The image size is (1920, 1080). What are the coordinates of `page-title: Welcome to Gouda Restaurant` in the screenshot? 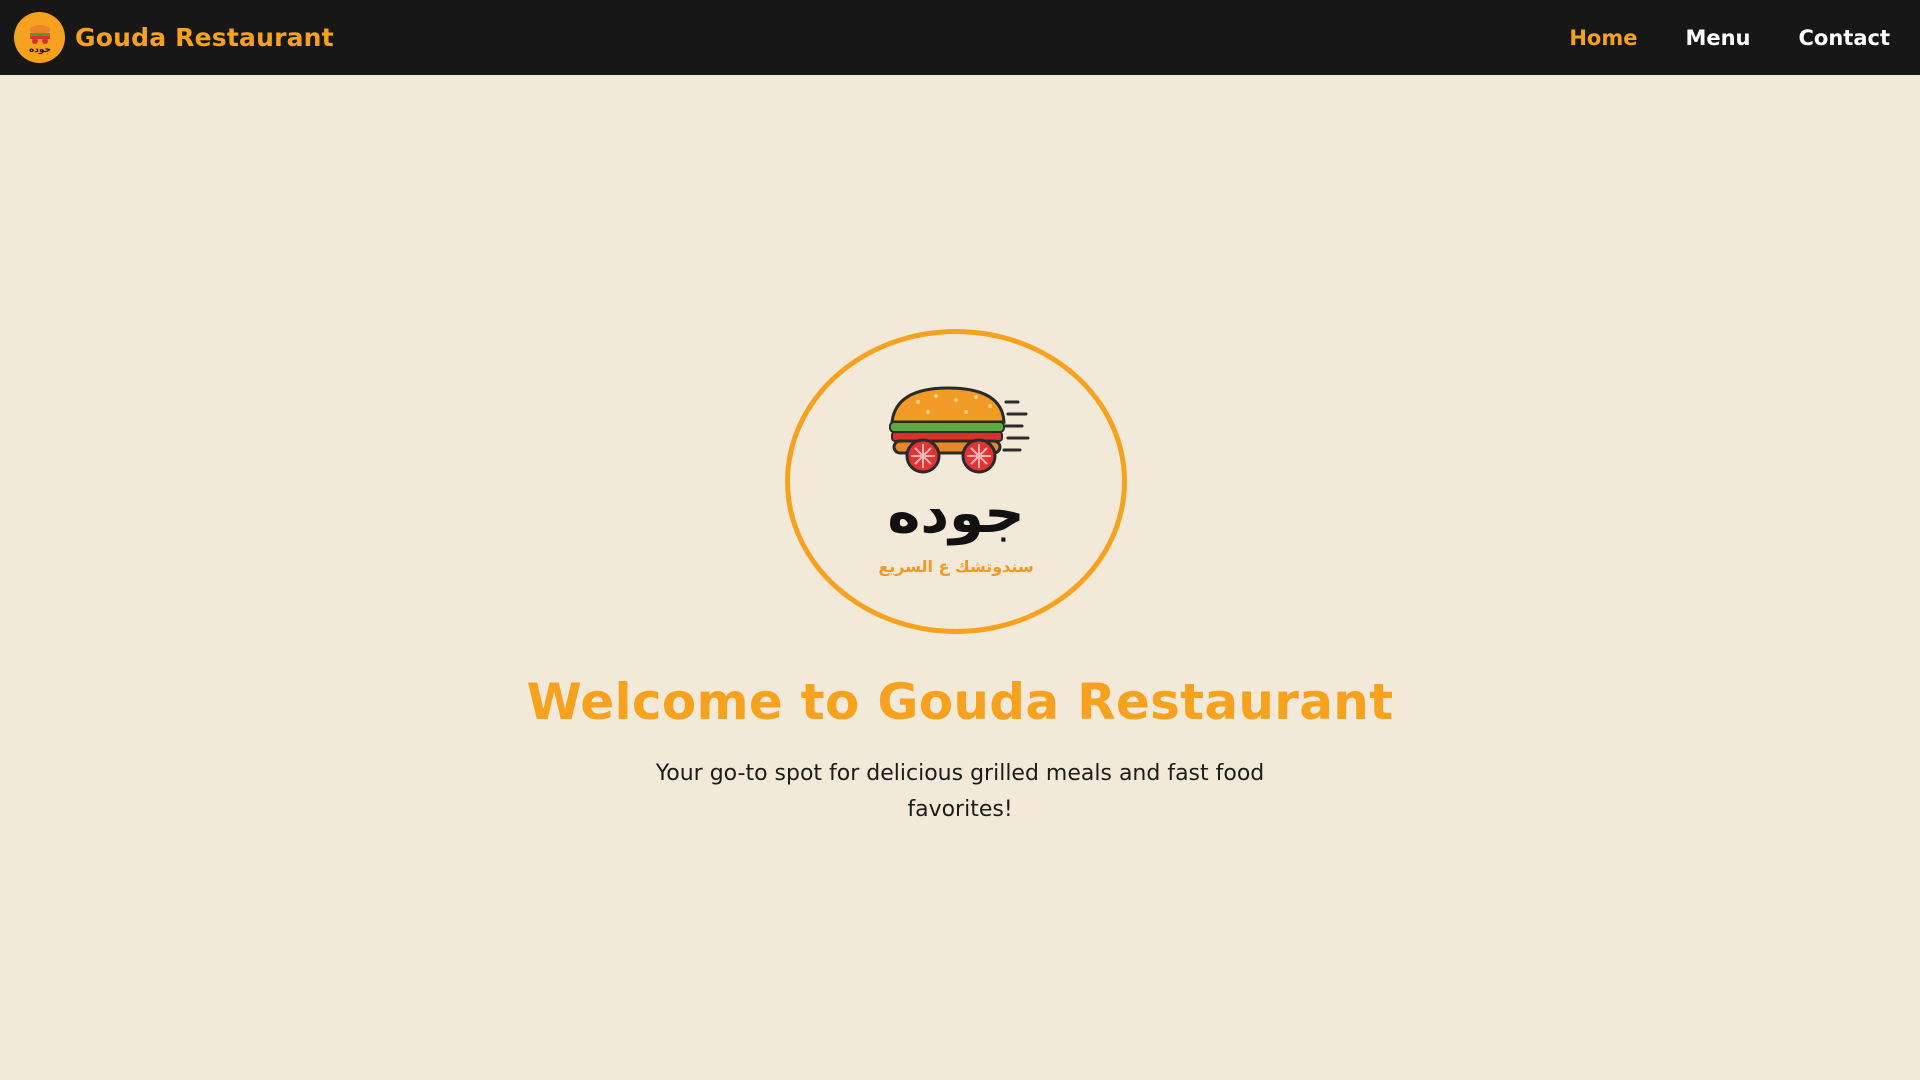 It's located at (960, 702).